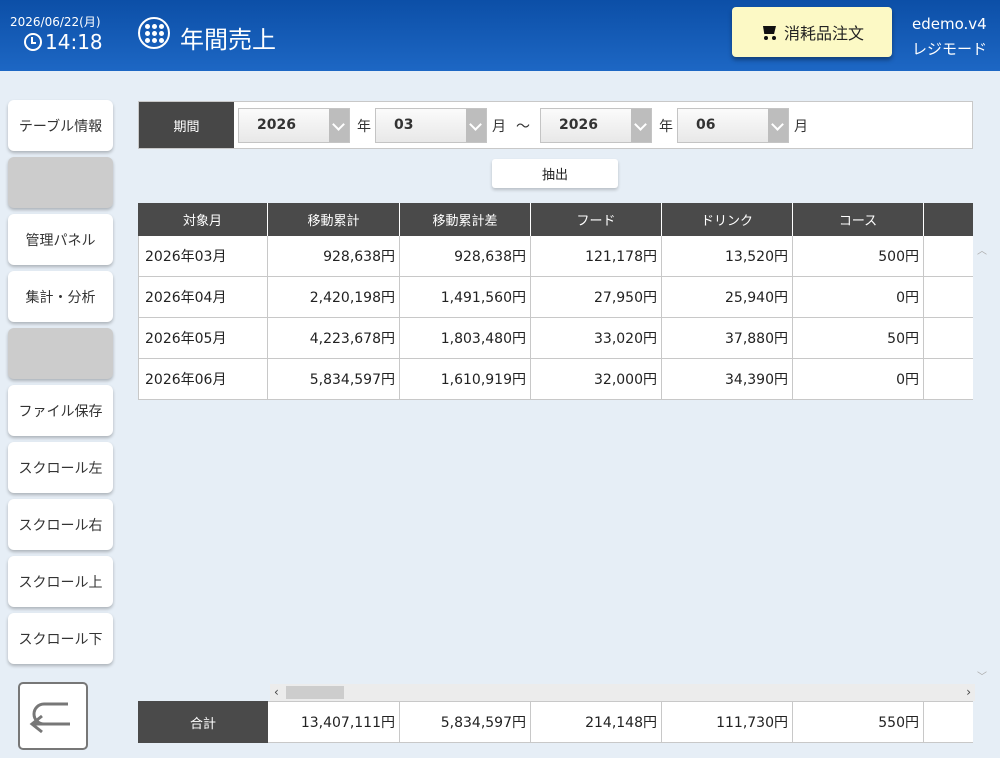  I want to click on vertical-scrollbar: ︿ ﹀, so click(983, 461).